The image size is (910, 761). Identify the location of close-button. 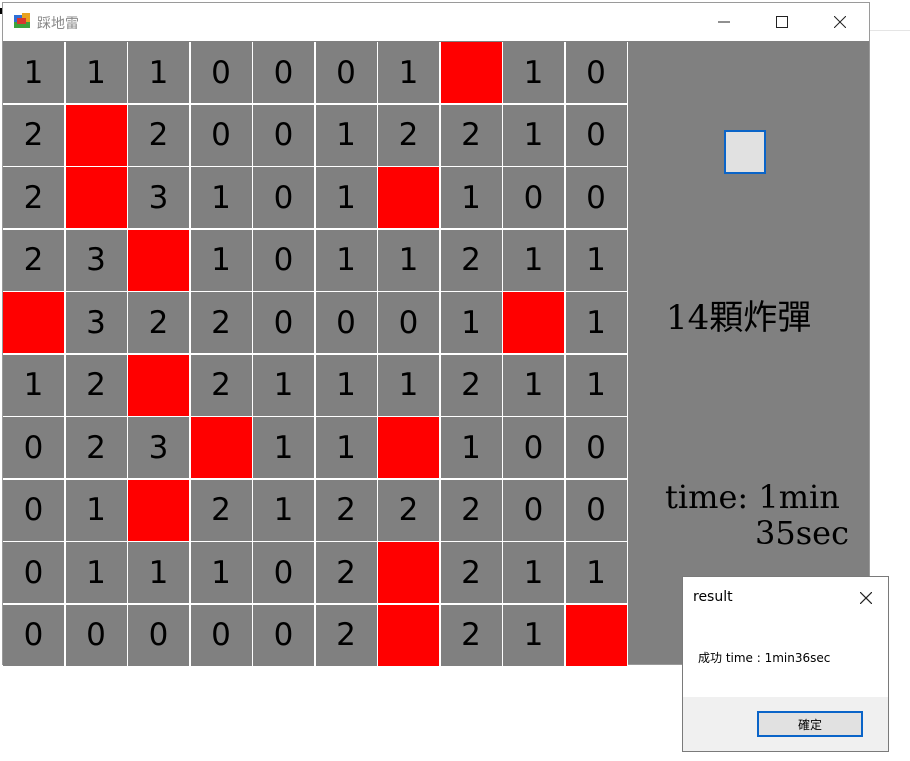
(840, 22).